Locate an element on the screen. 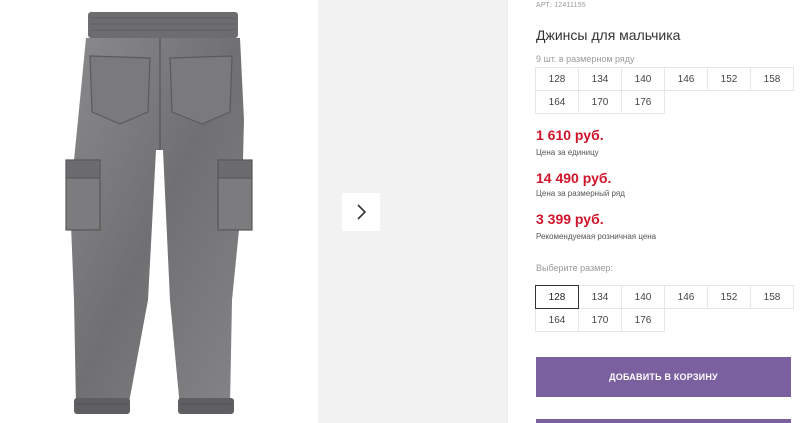 Image resolution: width=800 pixels, height=423 pixels. add-to-cart-button: ДОБАВИТЬ В КОРЗИНУ is located at coordinates (663, 377).